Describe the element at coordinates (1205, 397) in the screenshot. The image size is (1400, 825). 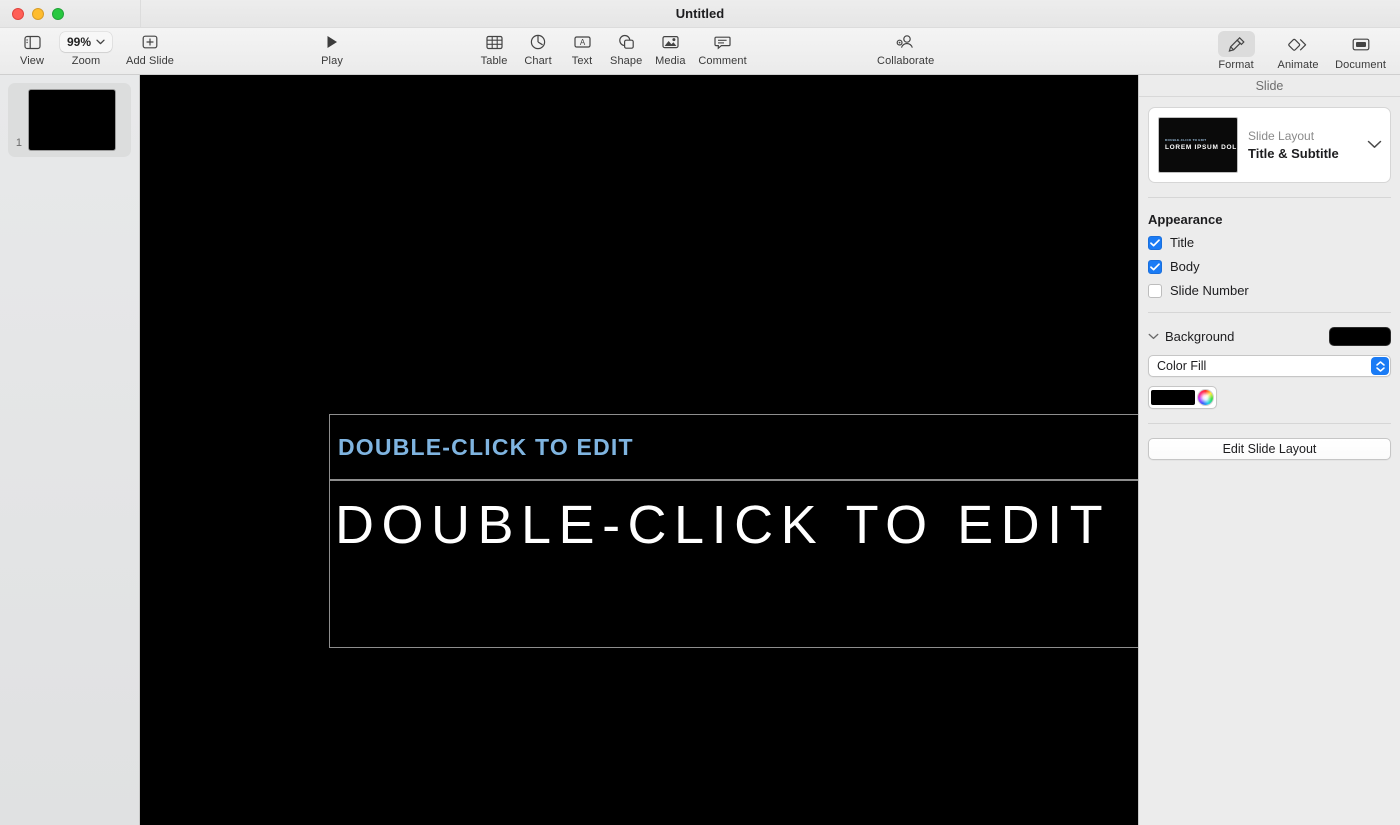
I see `color-wheel-icon` at that location.